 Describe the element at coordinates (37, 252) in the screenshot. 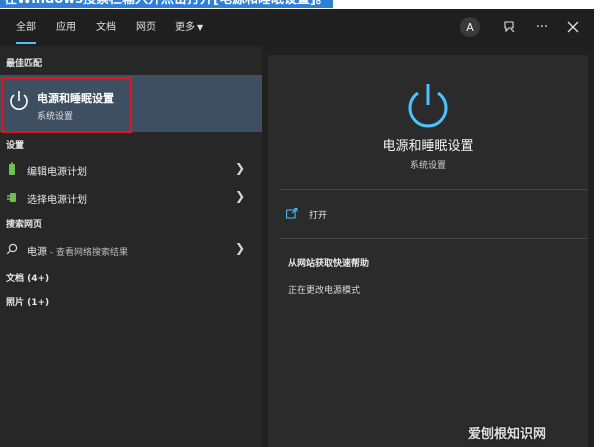

I see `web-search-term: 电源` at that location.